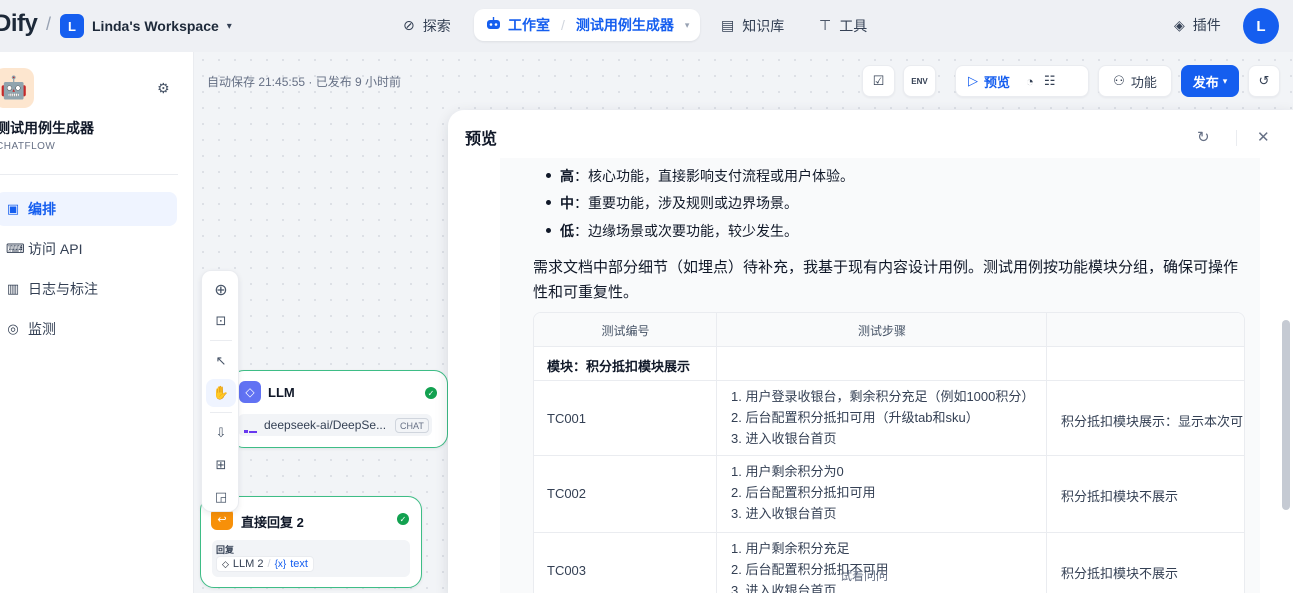 The height and width of the screenshot is (593, 1293). I want to click on sidebar-item-logs: ▥ 日志与标注, so click(88, 289).